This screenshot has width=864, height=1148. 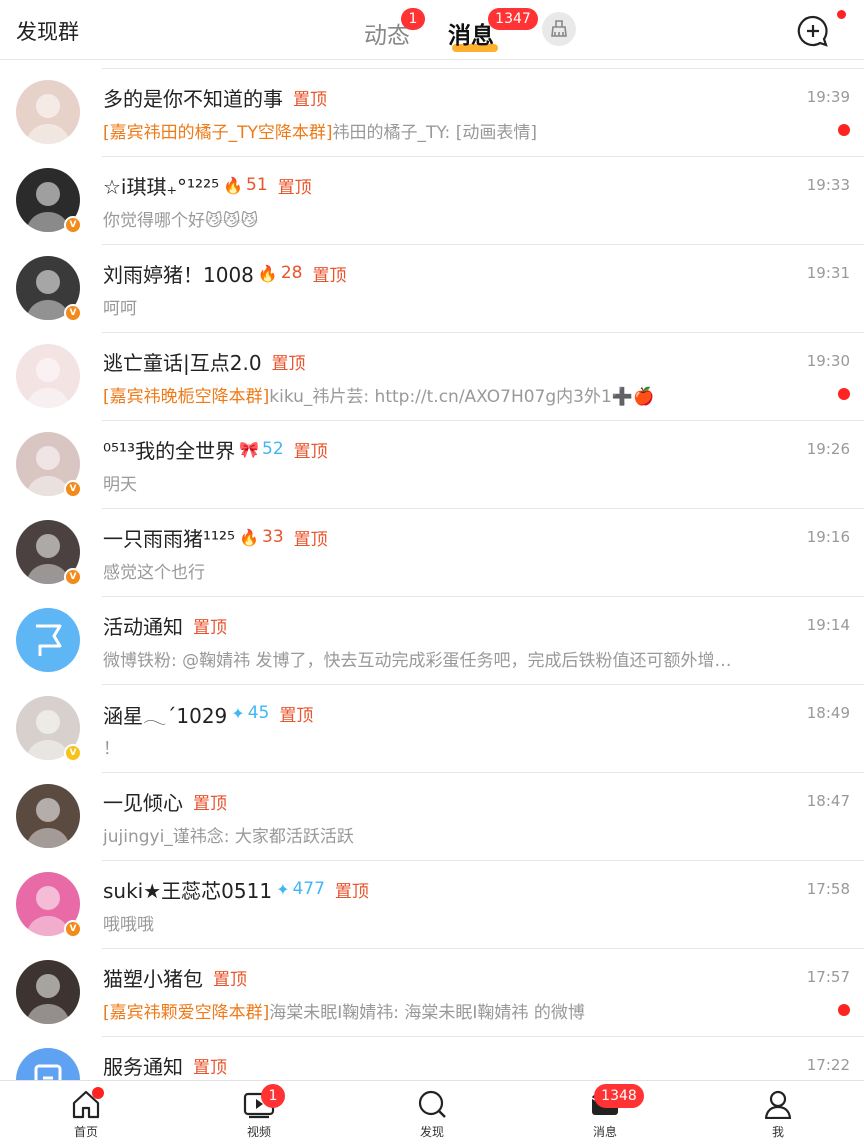 What do you see at coordinates (215, 97) in the screenshot?
I see `name-line: 多的是你不知道的事 置顶` at bounding box center [215, 97].